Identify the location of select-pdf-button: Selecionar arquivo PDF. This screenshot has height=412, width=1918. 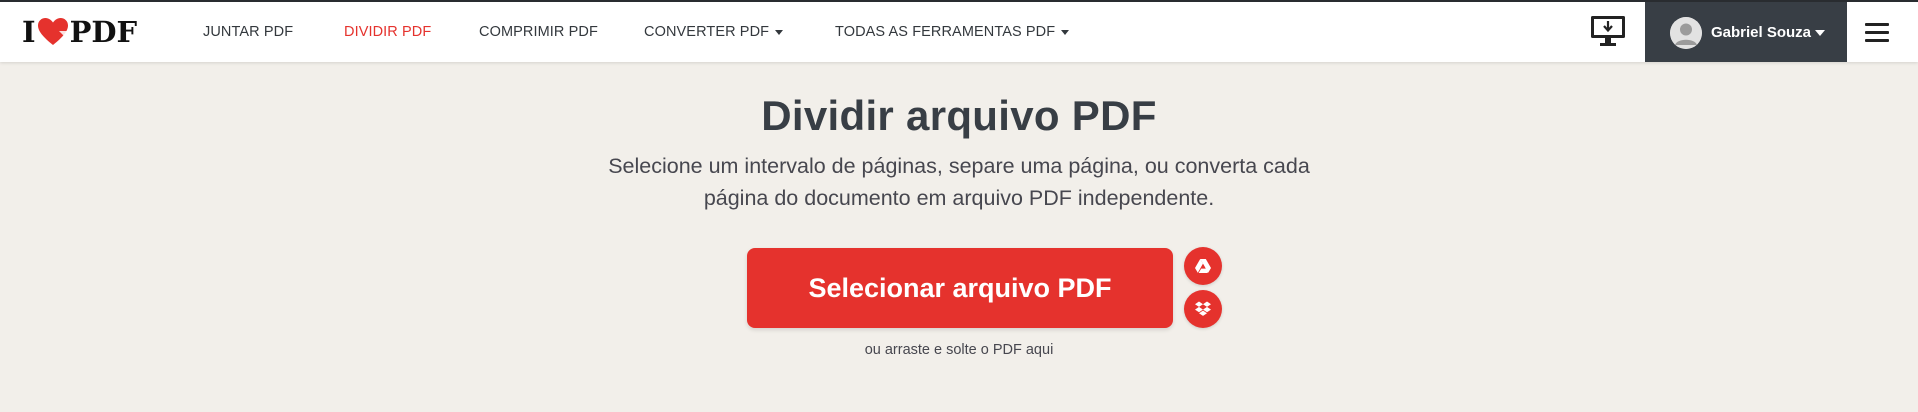
(960, 288).